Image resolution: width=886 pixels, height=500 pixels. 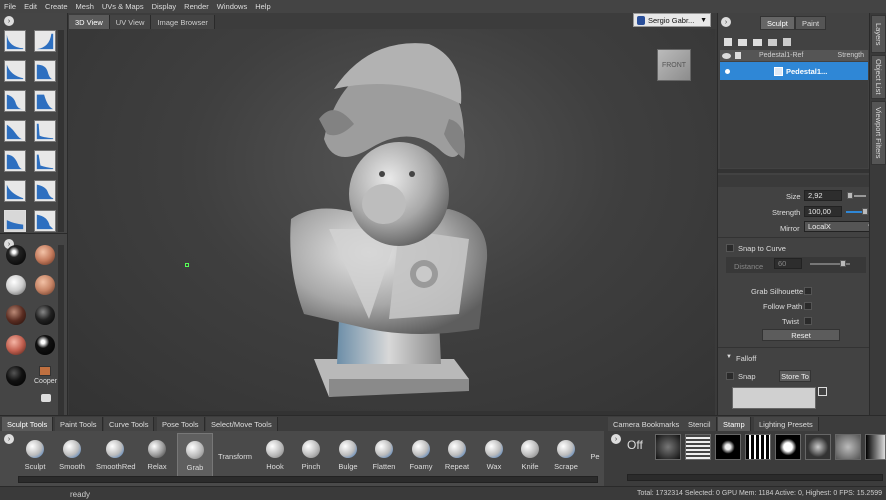 I want to click on menu-render: Render, so click(x=196, y=6).